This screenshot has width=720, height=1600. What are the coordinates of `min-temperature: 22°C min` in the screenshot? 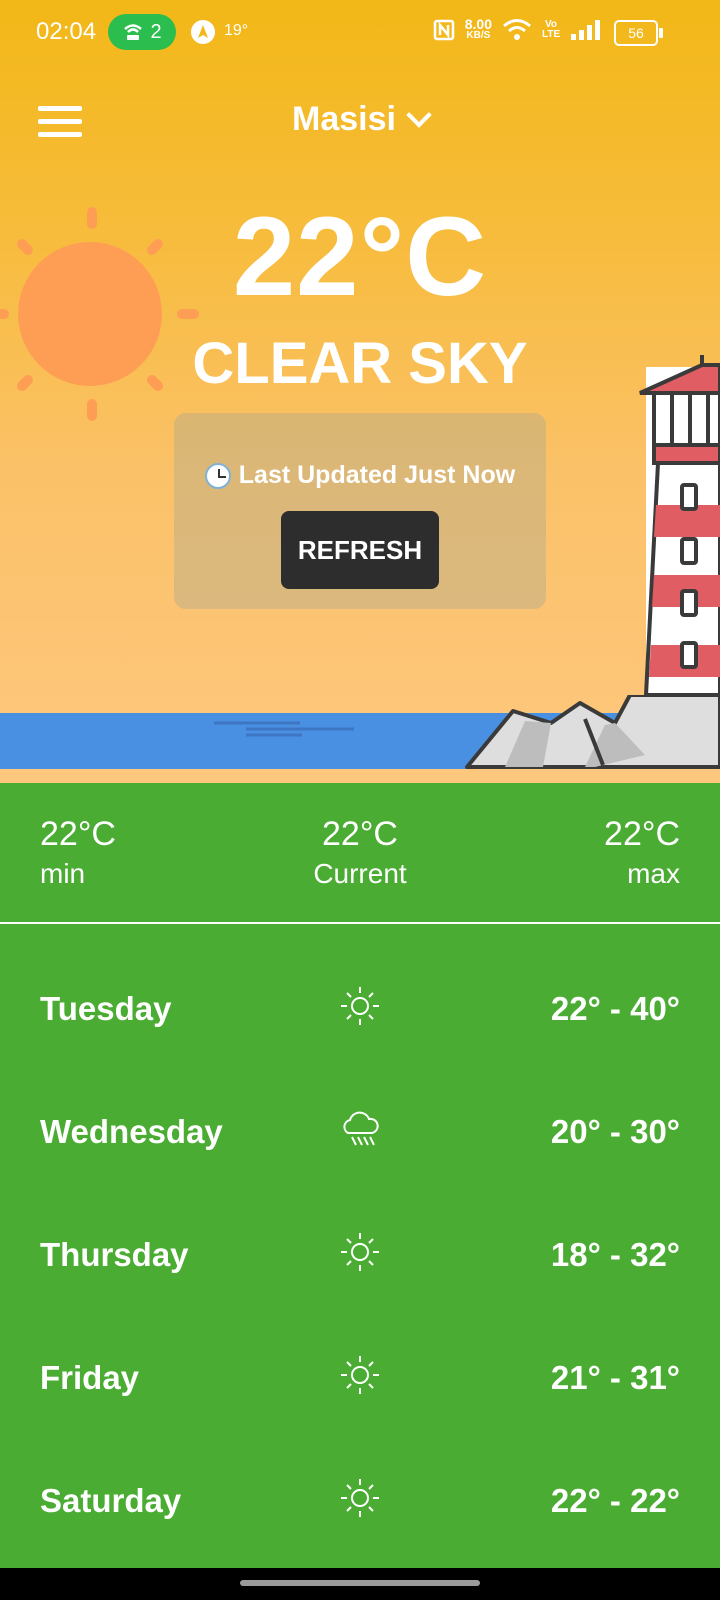 It's located at (78, 852).